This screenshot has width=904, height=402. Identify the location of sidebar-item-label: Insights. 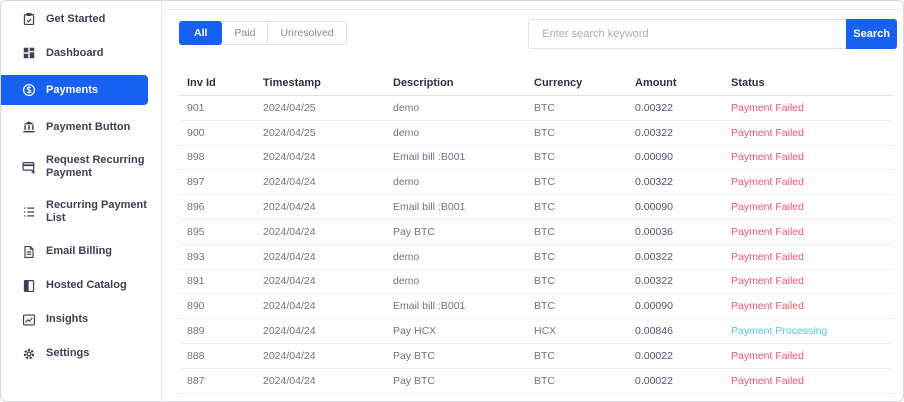
(67, 319).